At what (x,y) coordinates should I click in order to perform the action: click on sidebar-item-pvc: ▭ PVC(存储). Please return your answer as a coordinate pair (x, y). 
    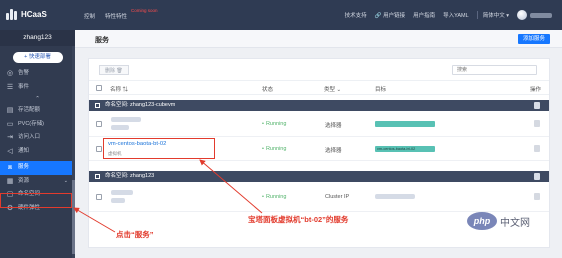
    Looking at the image, I should click on (37, 125).